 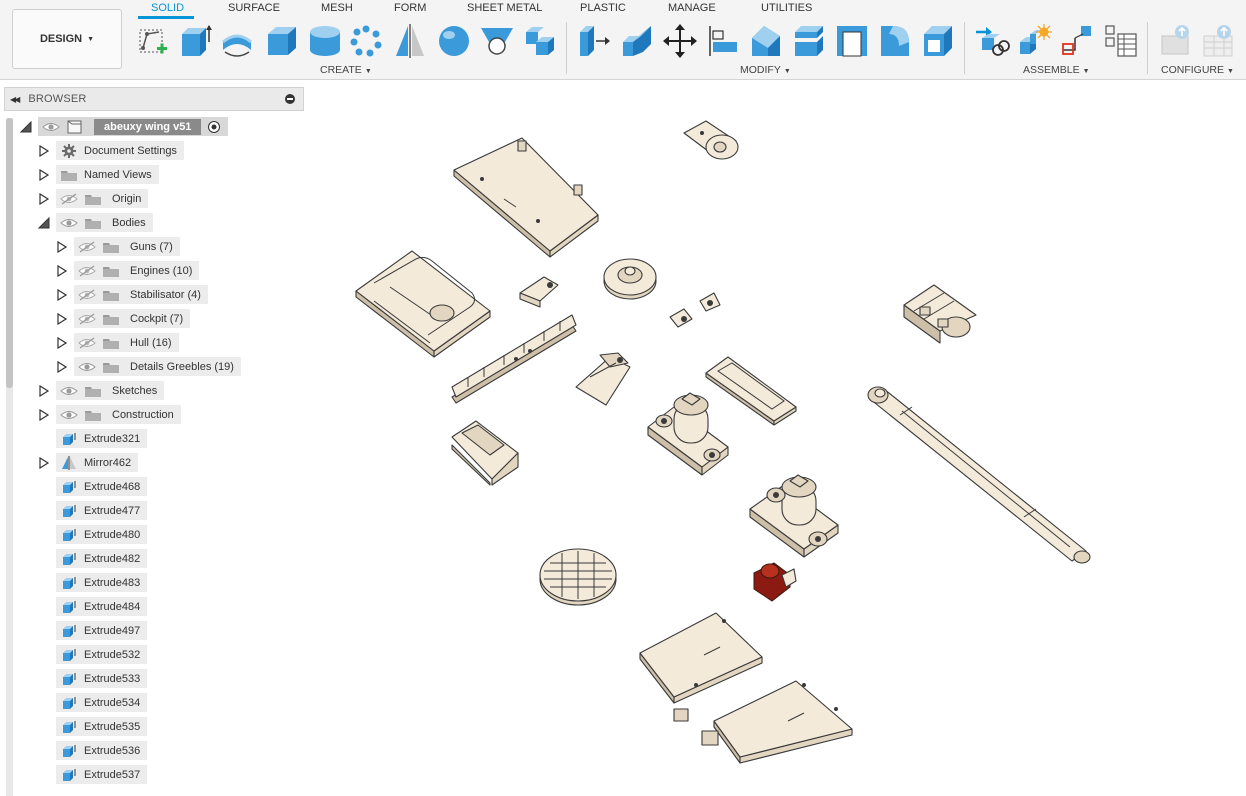 I want to click on browser-node-extrude532: Extrude532, so click(x=152, y=655).